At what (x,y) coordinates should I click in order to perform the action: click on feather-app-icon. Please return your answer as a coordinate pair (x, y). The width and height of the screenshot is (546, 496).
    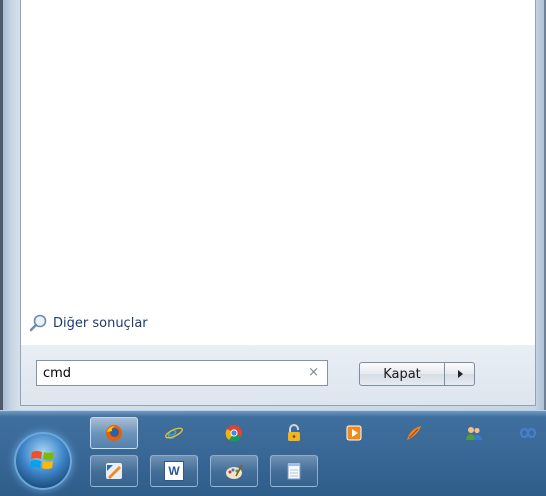
    Looking at the image, I should click on (414, 433).